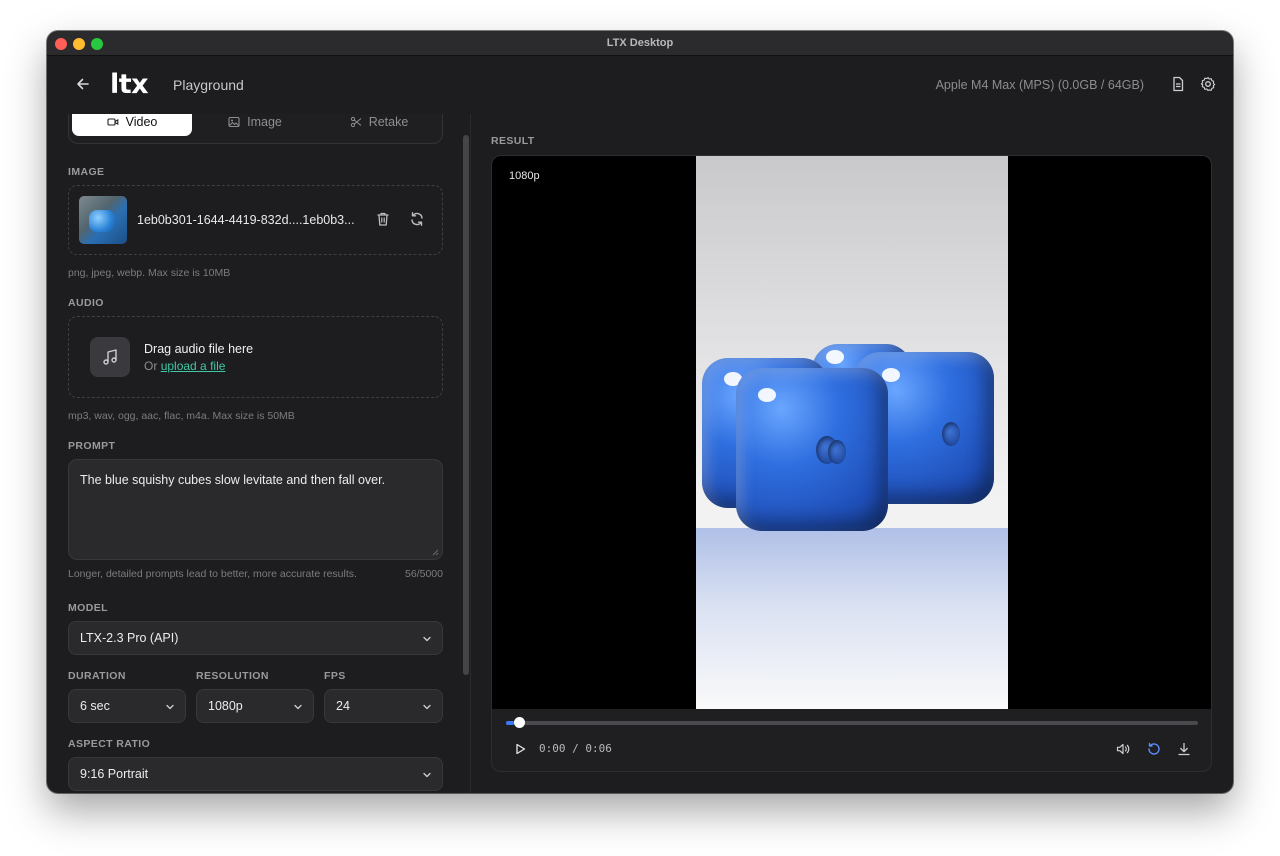  What do you see at coordinates (466, 405) in the screenshot?
I see `settings-scrollbar` at bounding box center [466, 405].